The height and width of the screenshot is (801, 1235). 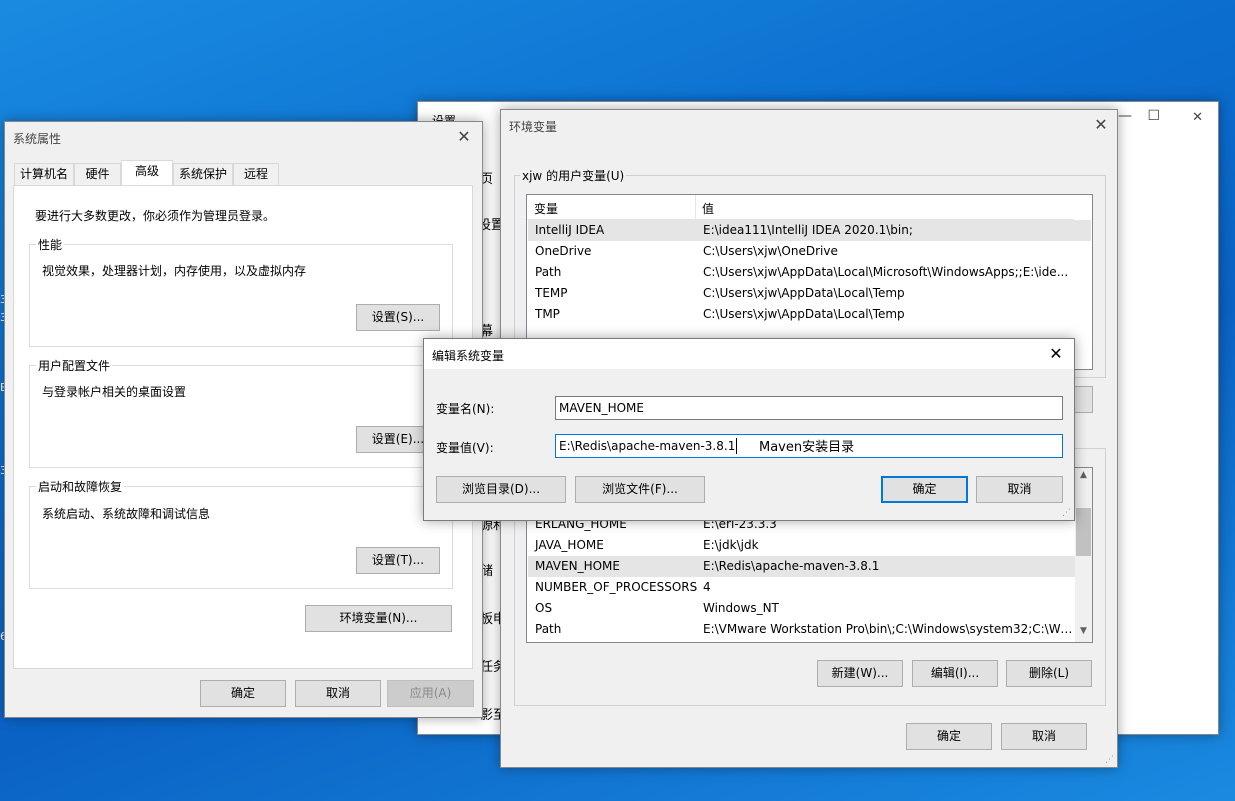 I want to click on user-profiles-label: 用户配置文件, so click(x=74, y=365).